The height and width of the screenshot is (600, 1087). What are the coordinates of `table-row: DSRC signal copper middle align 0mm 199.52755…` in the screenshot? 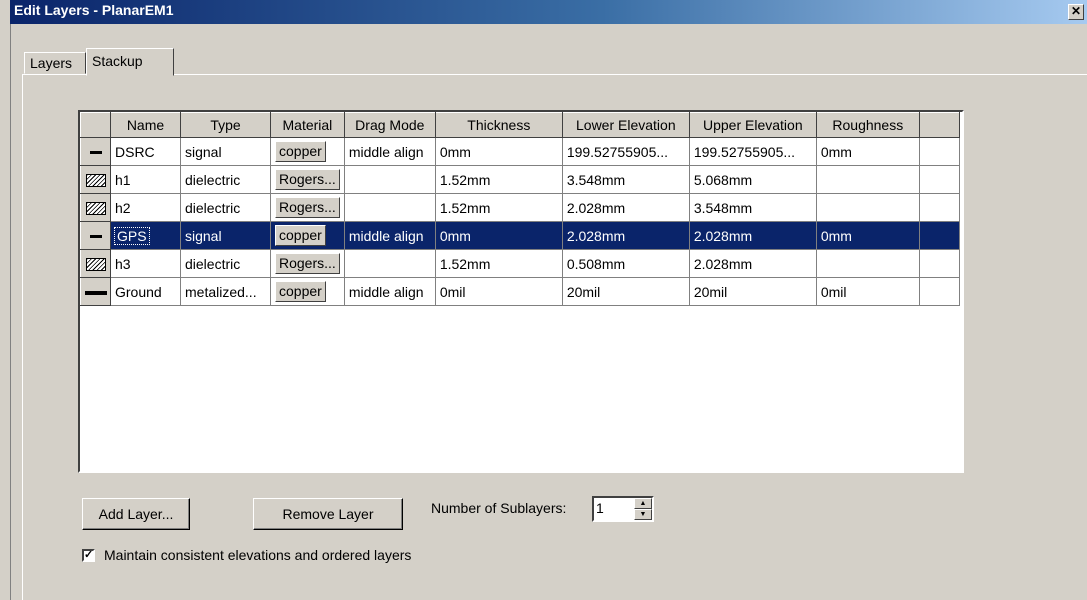 It's located at (520, 151).